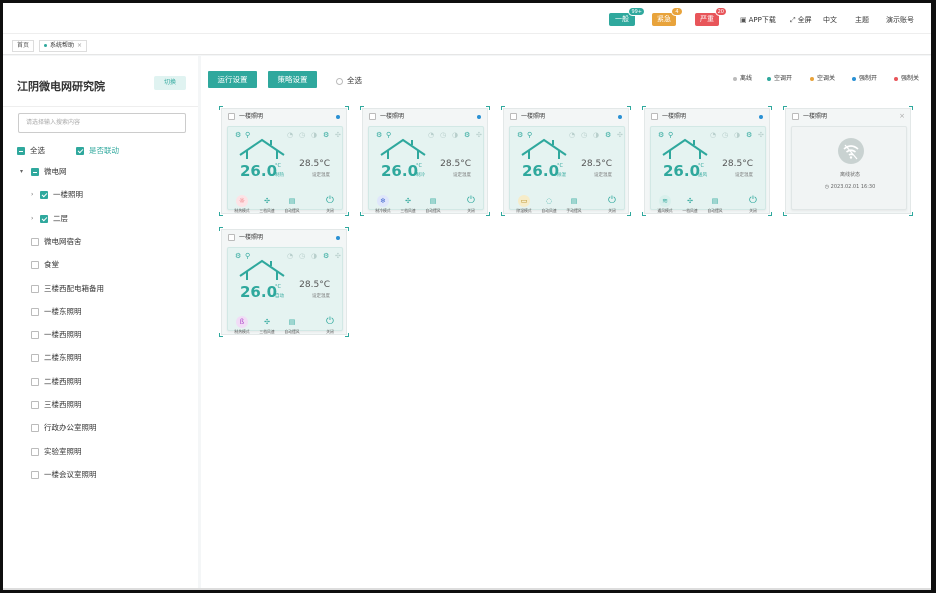  I want to click on tree-node: 实验室照明, so click(56, 452).